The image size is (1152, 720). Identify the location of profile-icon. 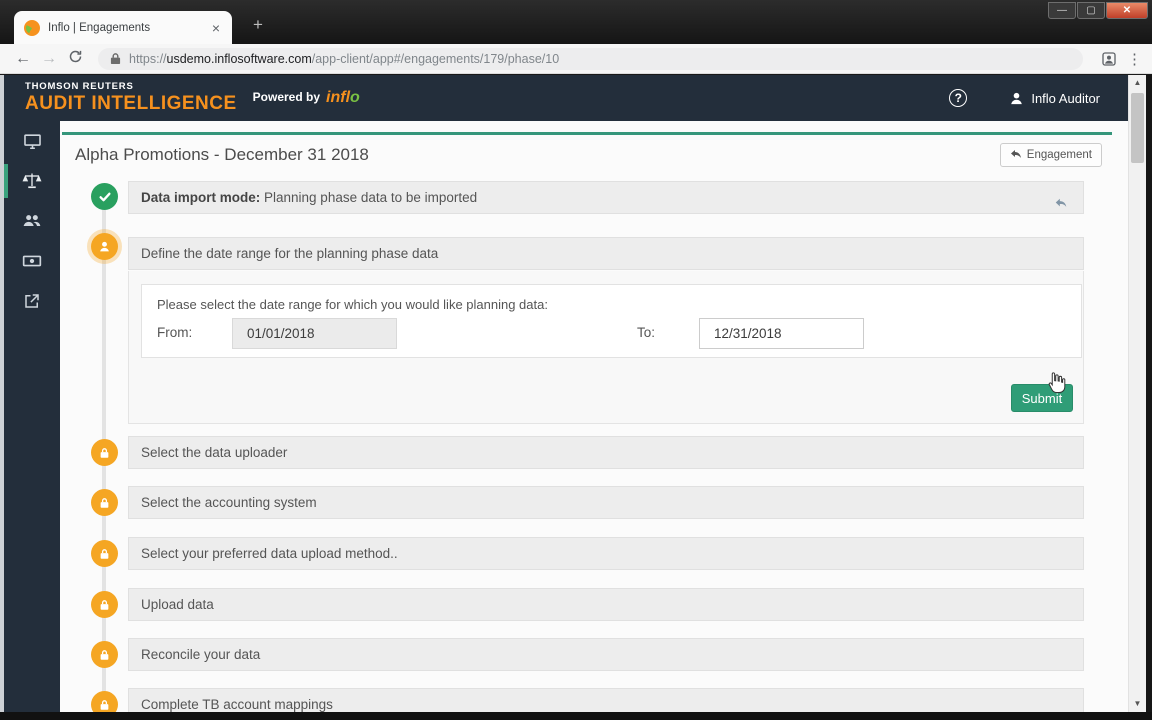
(1109, 59).